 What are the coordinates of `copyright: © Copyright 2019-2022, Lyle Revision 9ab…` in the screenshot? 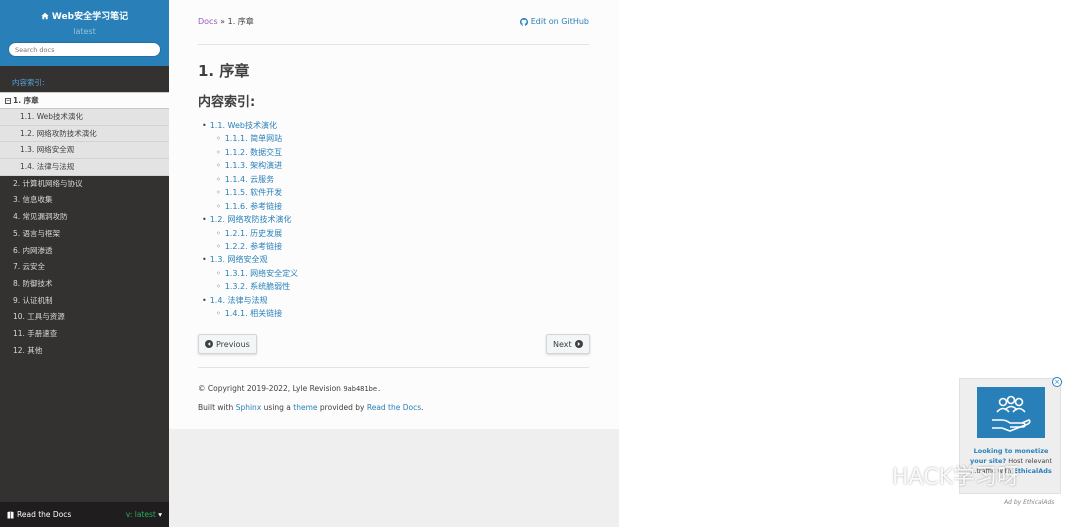 It's located at (290, 388).